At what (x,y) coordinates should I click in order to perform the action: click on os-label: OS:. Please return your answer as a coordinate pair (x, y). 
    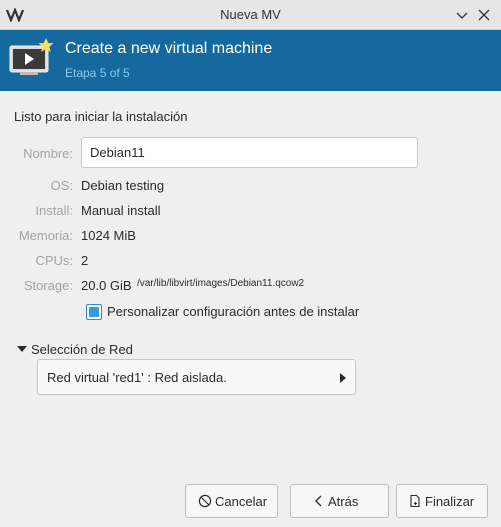
    Looking at the image, I should click on (61, 185).